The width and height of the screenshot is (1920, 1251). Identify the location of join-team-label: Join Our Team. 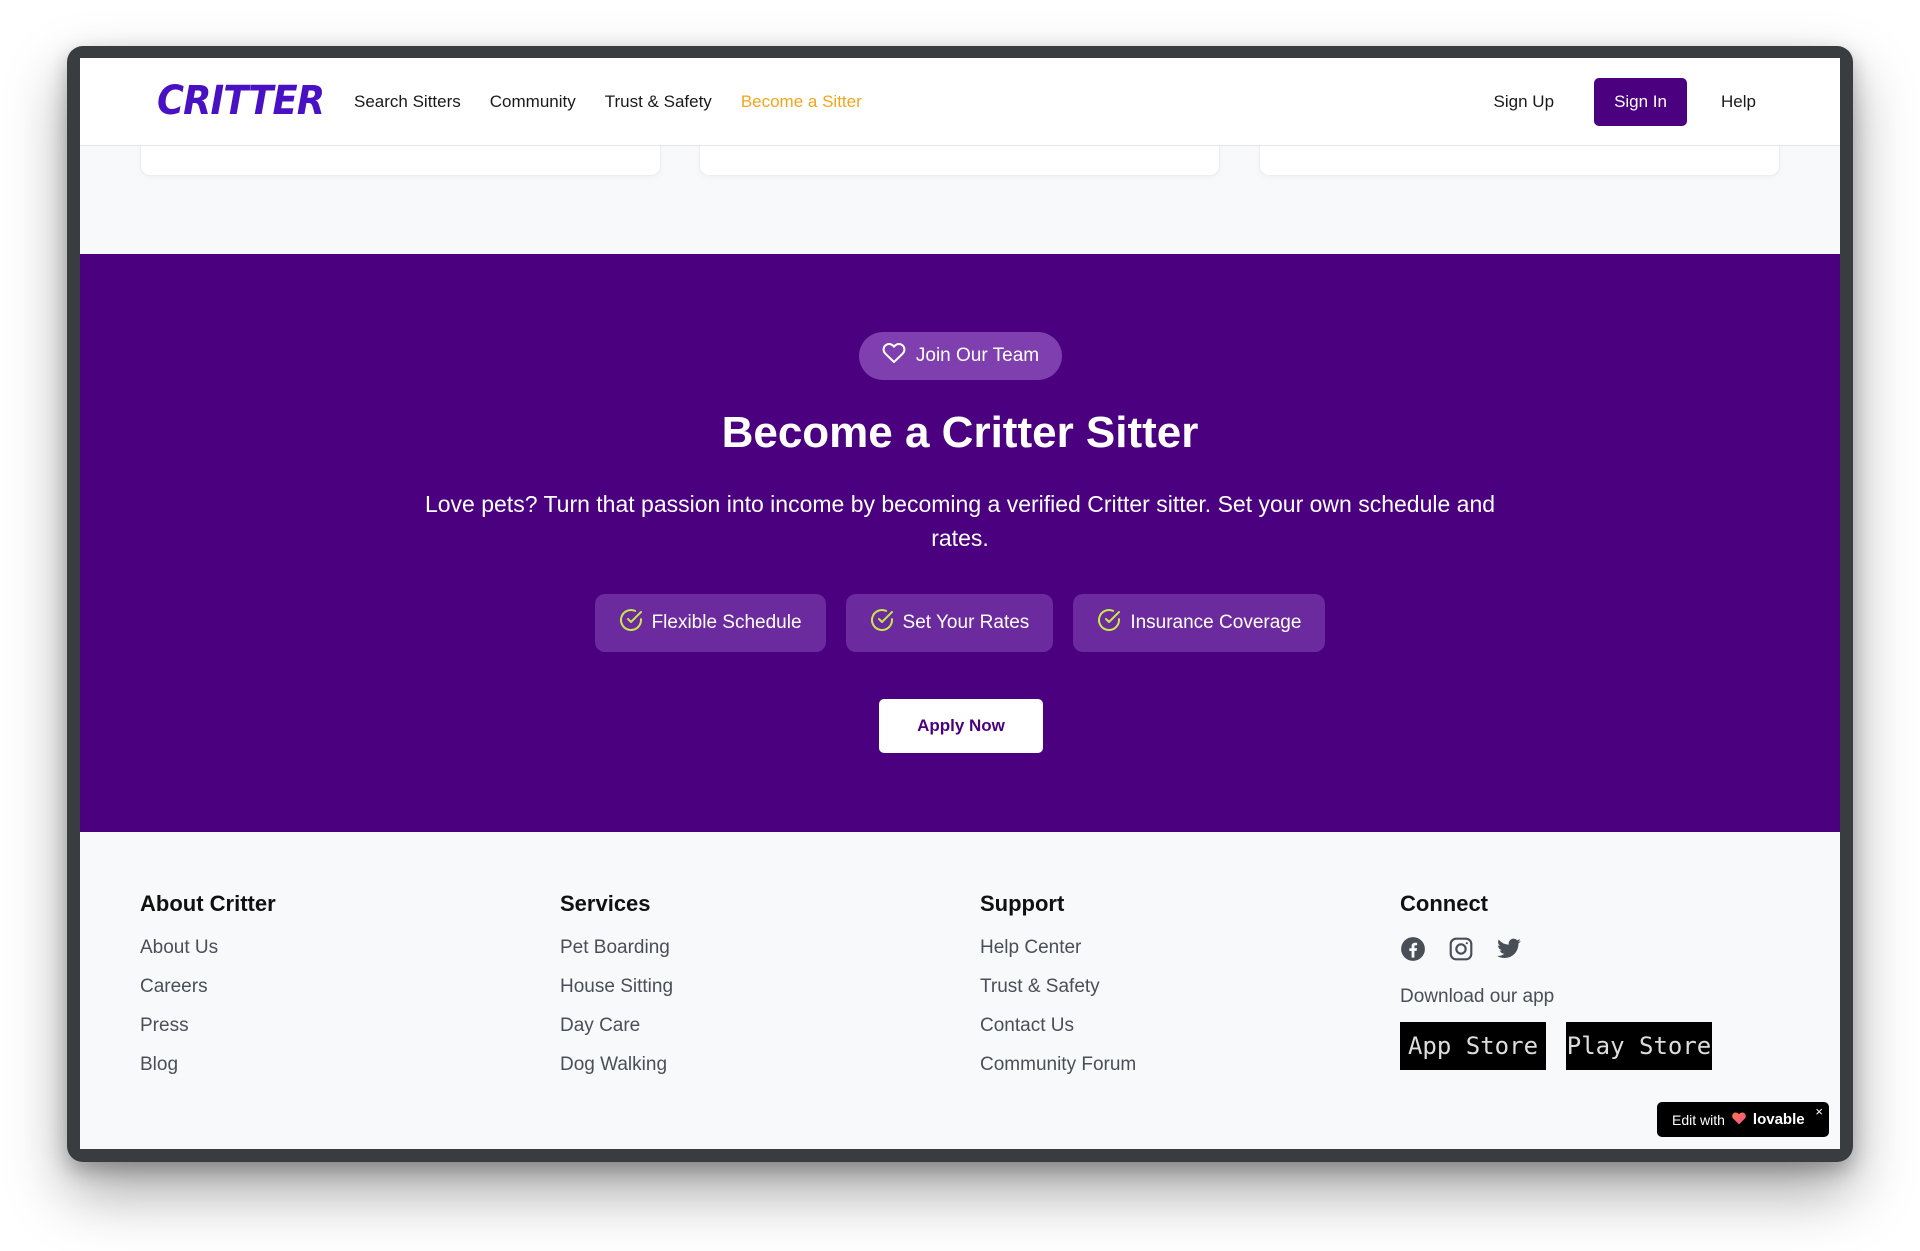
(977, 355).